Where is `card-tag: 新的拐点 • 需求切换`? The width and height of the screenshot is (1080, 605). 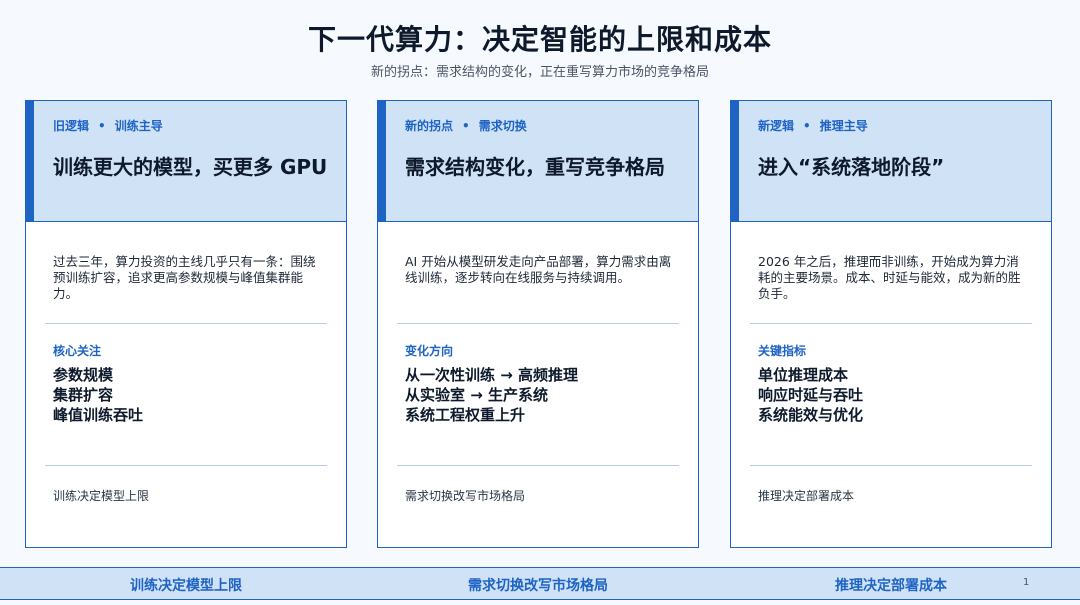
card-tag: 新的拐点 • 需求切换 is located at coordinates (466, 126).